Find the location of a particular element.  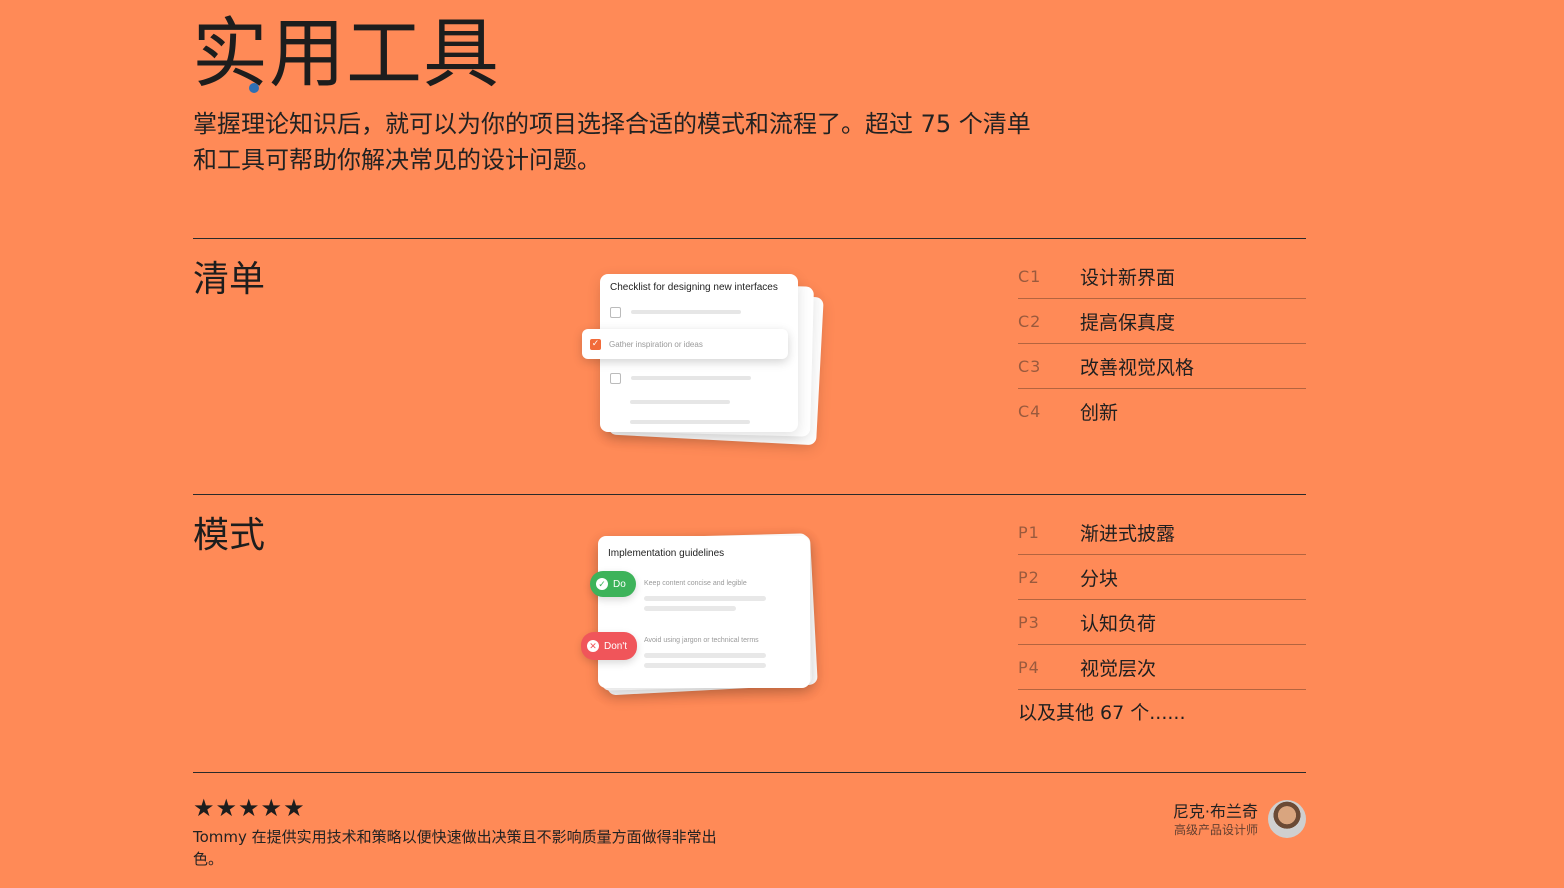

item-label: 创新 is located at coordinates (1099, 412).